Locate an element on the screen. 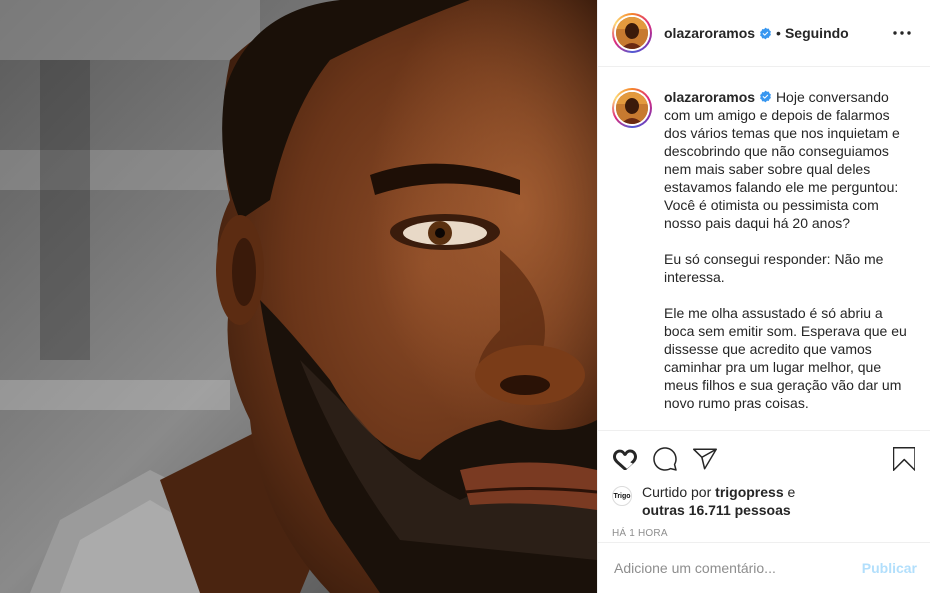 The image size is (930, 593). comment-icon is located at coordinates (665, 459).